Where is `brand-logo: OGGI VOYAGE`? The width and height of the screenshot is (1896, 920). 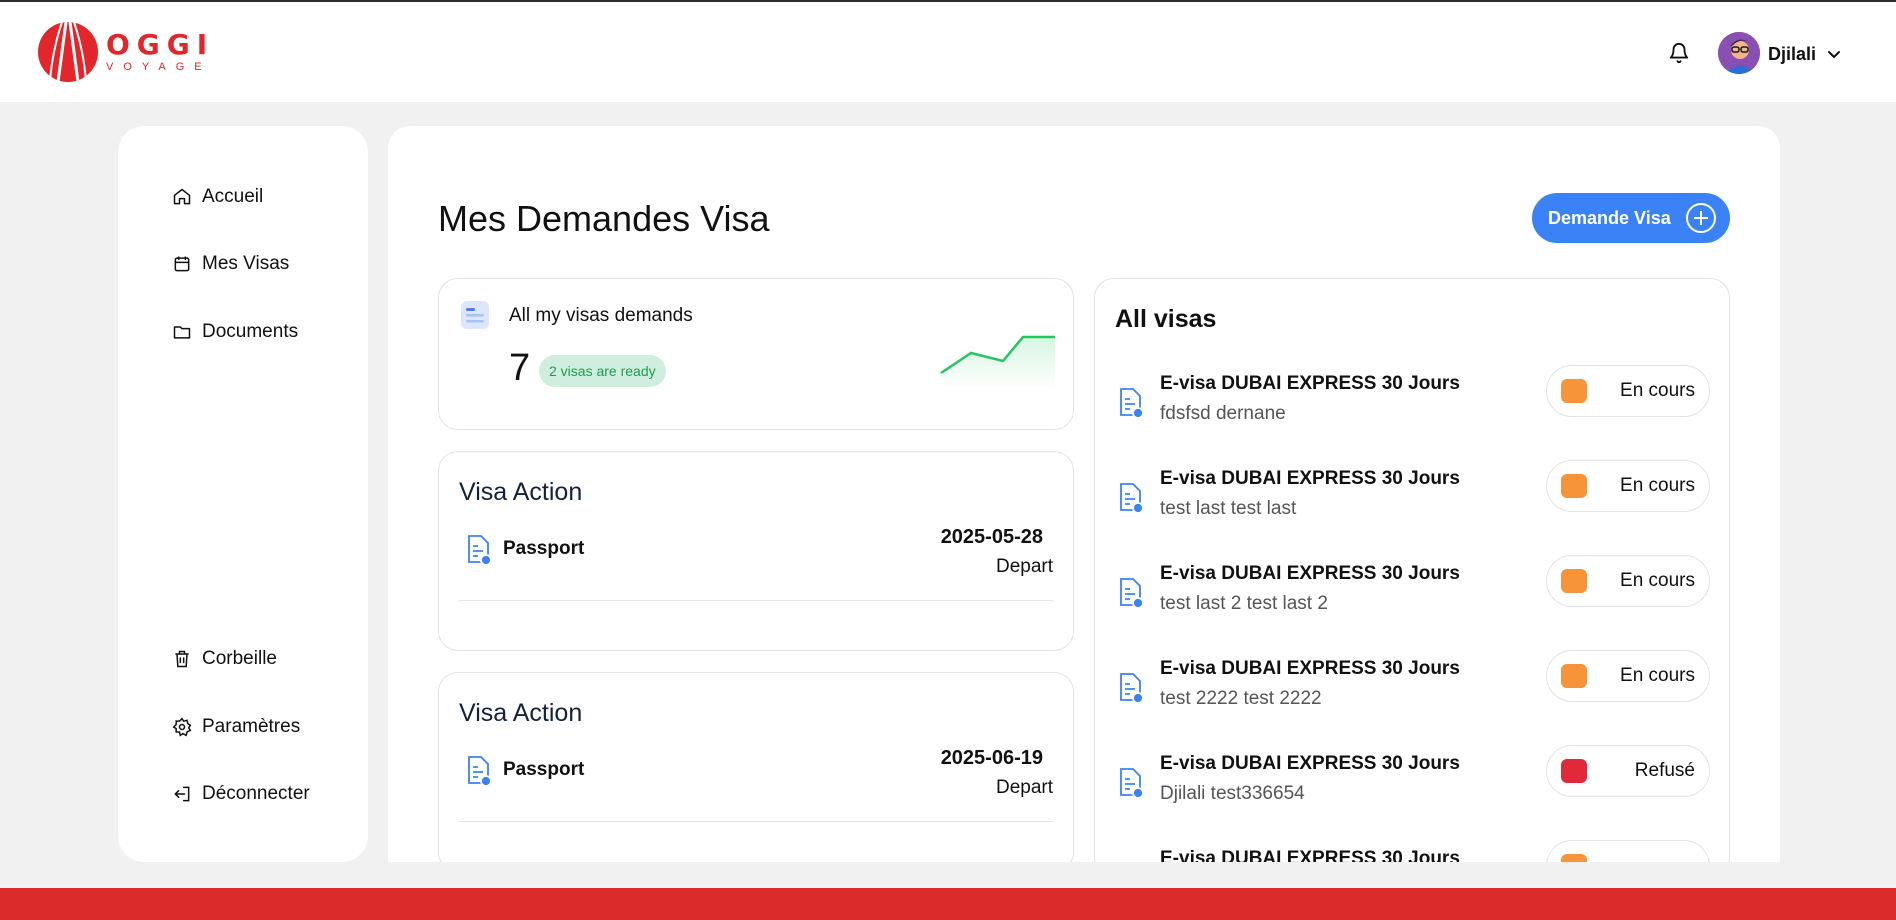 brand-logo: OGGI VOYAGE is located at coordinates (125, 52).